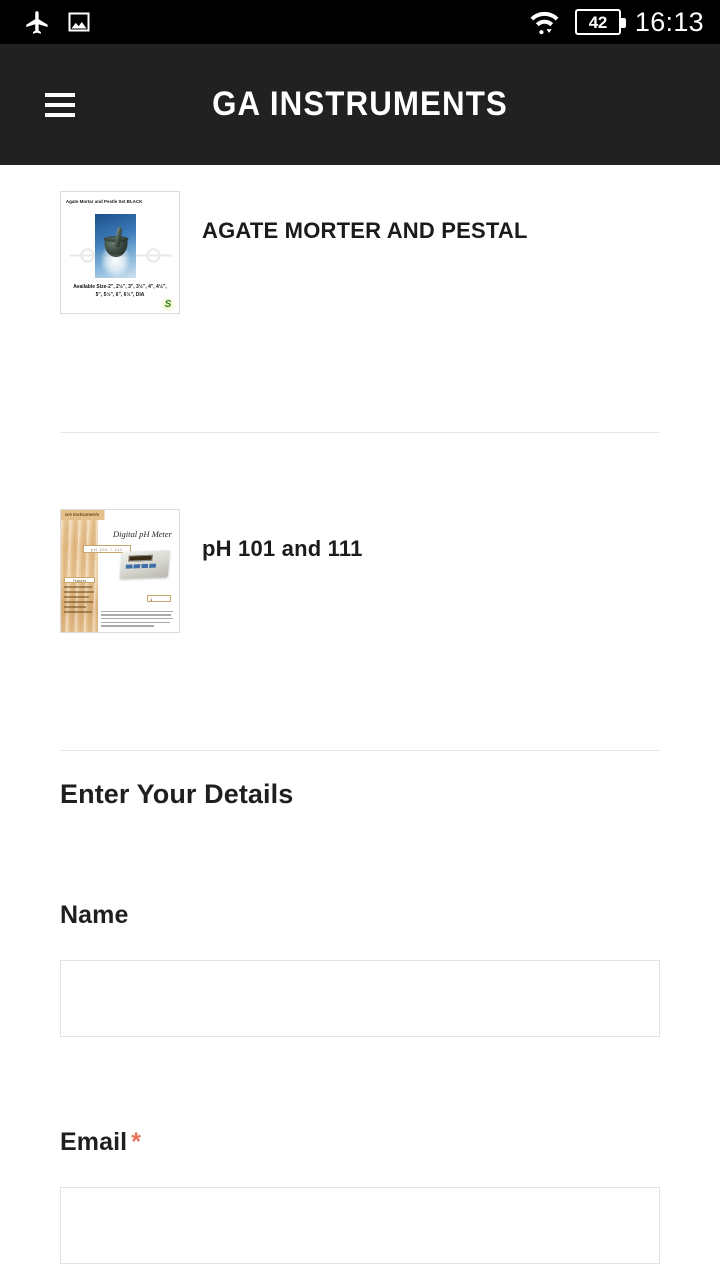  I want to click on status-bar-left-icons, so click(57, 22).